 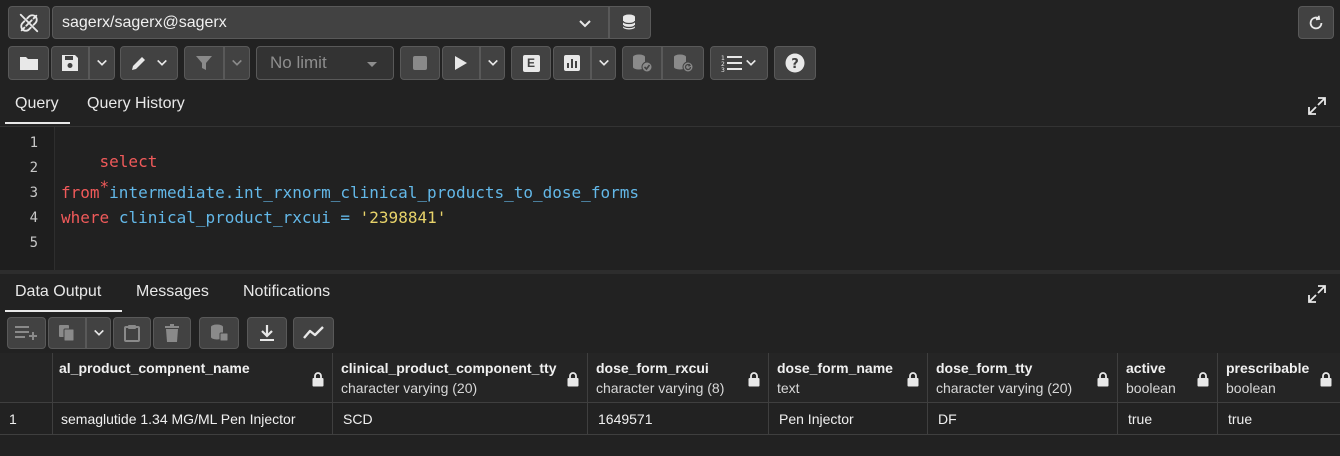 I want to click on add-row-button, so click(x=26, y=333).